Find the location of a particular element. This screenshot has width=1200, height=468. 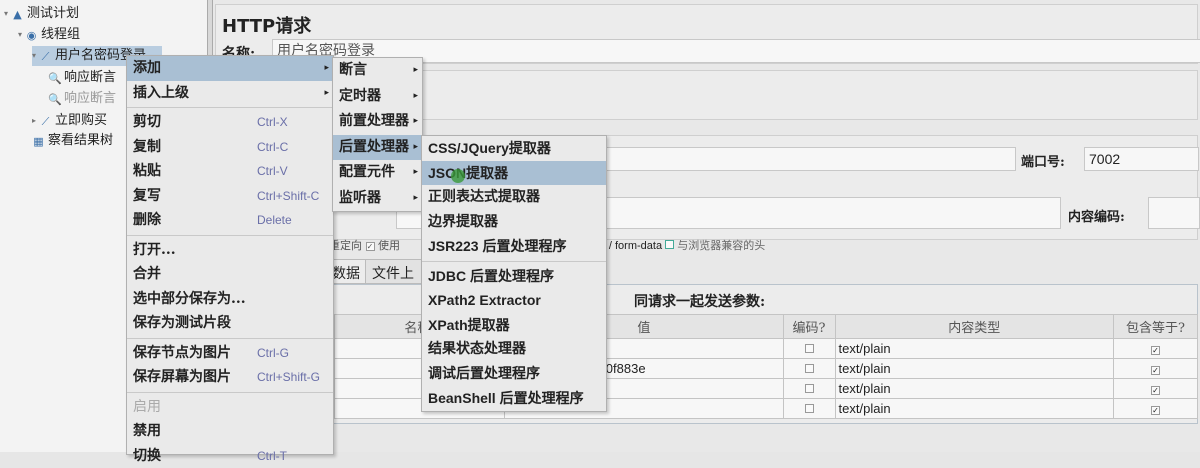

menu-item: 调试后置处理程序 is located at coordinates (514, 374).